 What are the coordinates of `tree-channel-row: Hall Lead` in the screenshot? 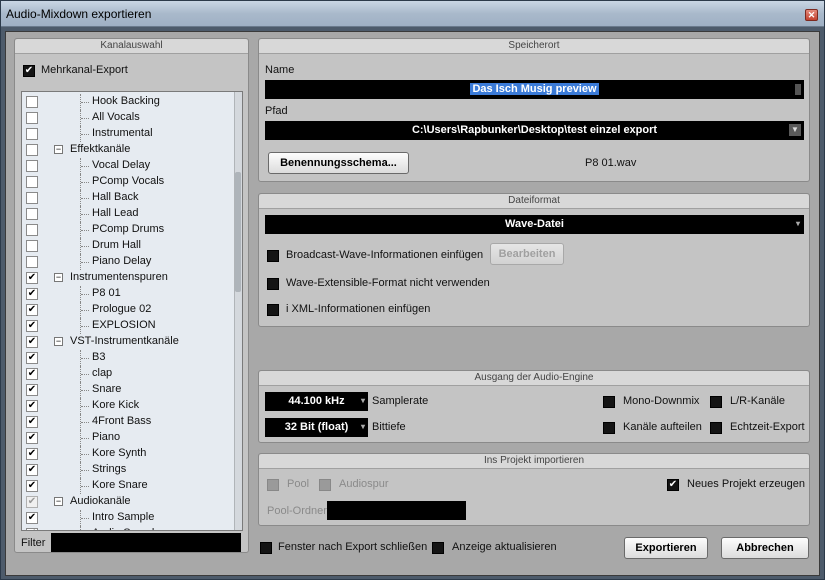 It's located at (125, 214).